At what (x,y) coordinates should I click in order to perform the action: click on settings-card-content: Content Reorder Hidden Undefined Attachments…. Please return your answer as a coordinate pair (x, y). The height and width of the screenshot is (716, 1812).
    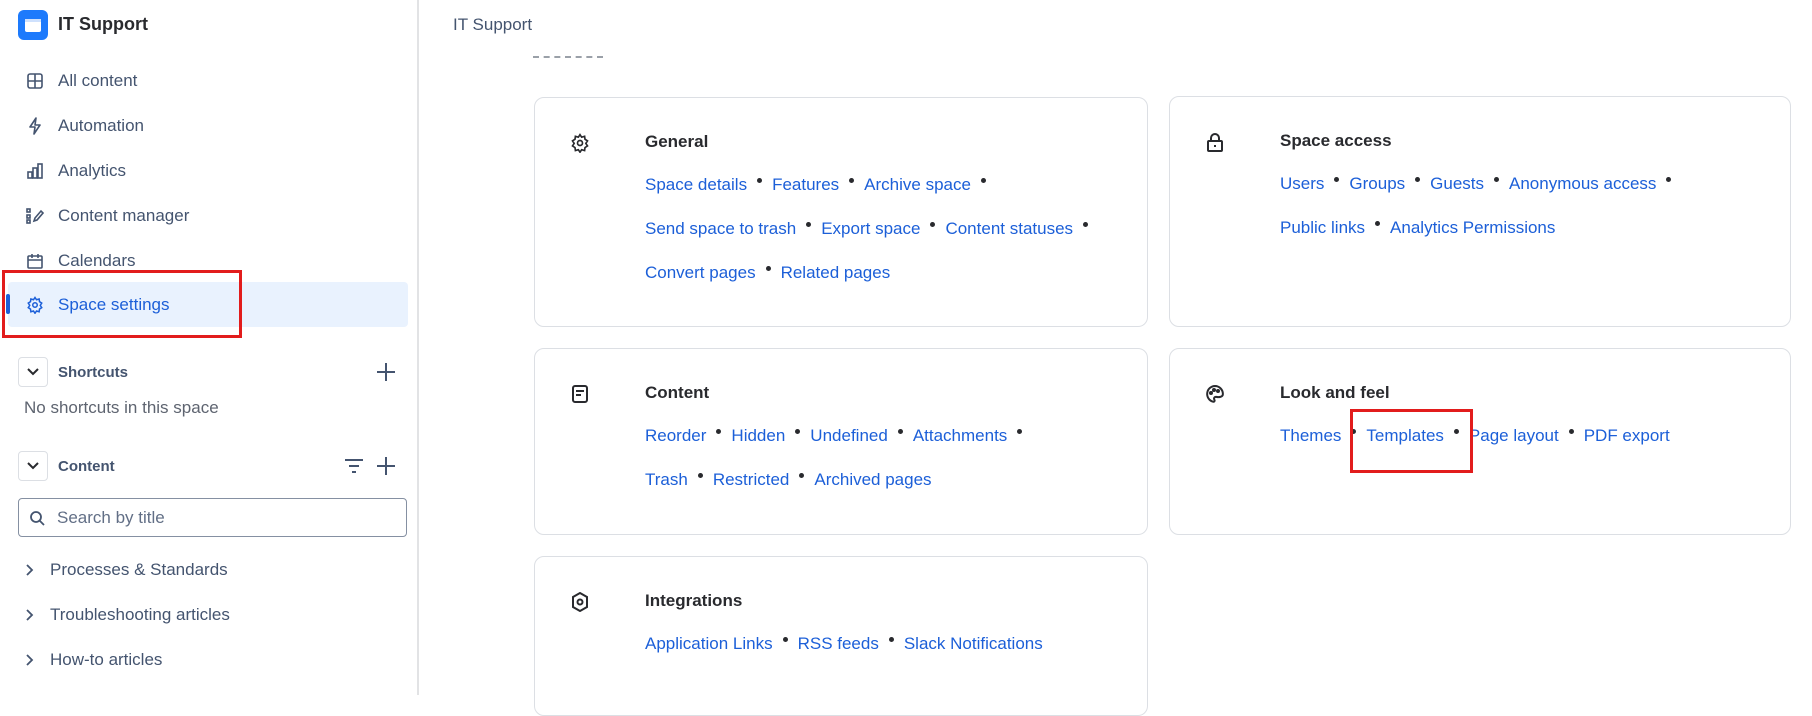
    Looking at the image, I should click on (841, 441).